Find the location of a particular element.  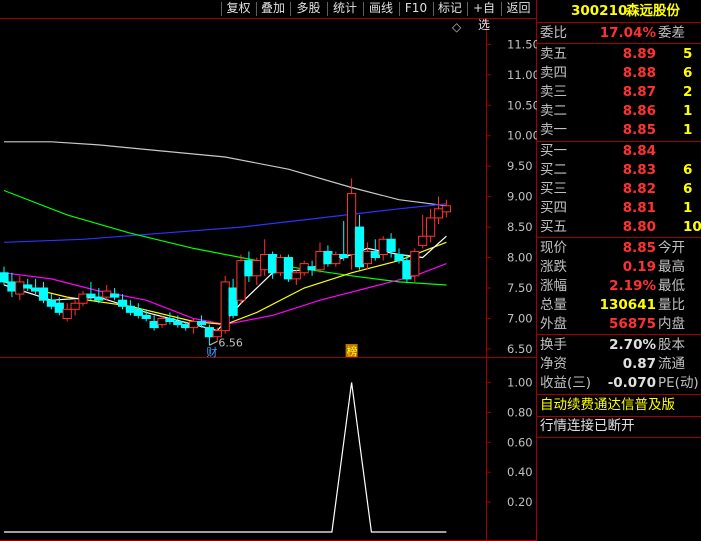

ma120-line is located at coordinates (225, 223).